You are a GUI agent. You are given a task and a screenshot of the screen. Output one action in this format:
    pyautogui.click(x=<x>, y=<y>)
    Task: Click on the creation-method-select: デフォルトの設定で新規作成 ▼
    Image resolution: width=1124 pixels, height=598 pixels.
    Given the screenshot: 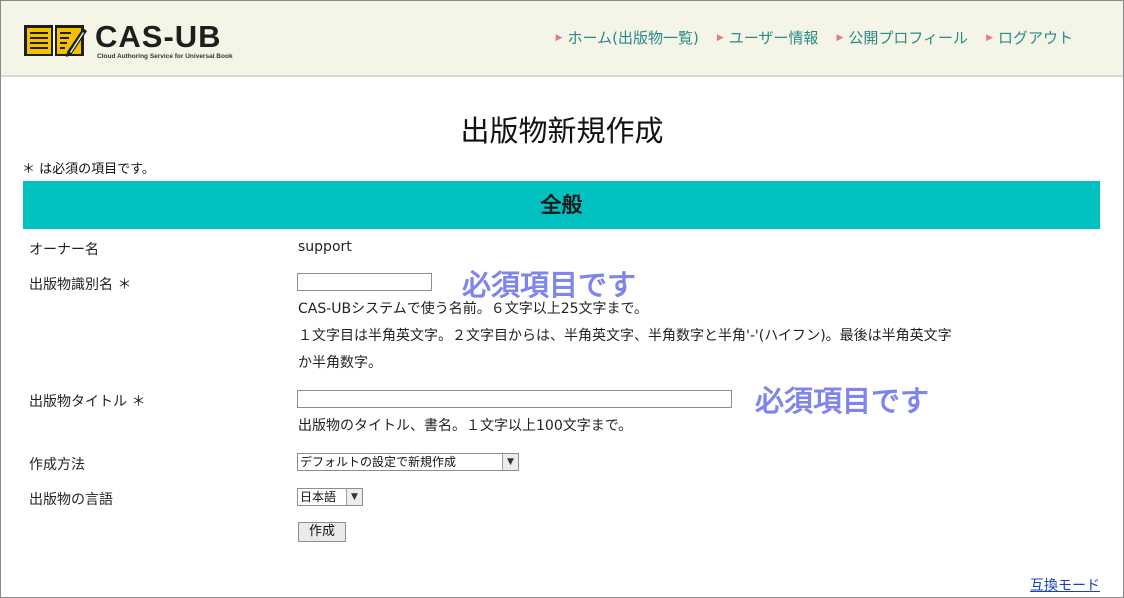 What is the action you would take?
    pyautogui.click(x=408, y=462)
    